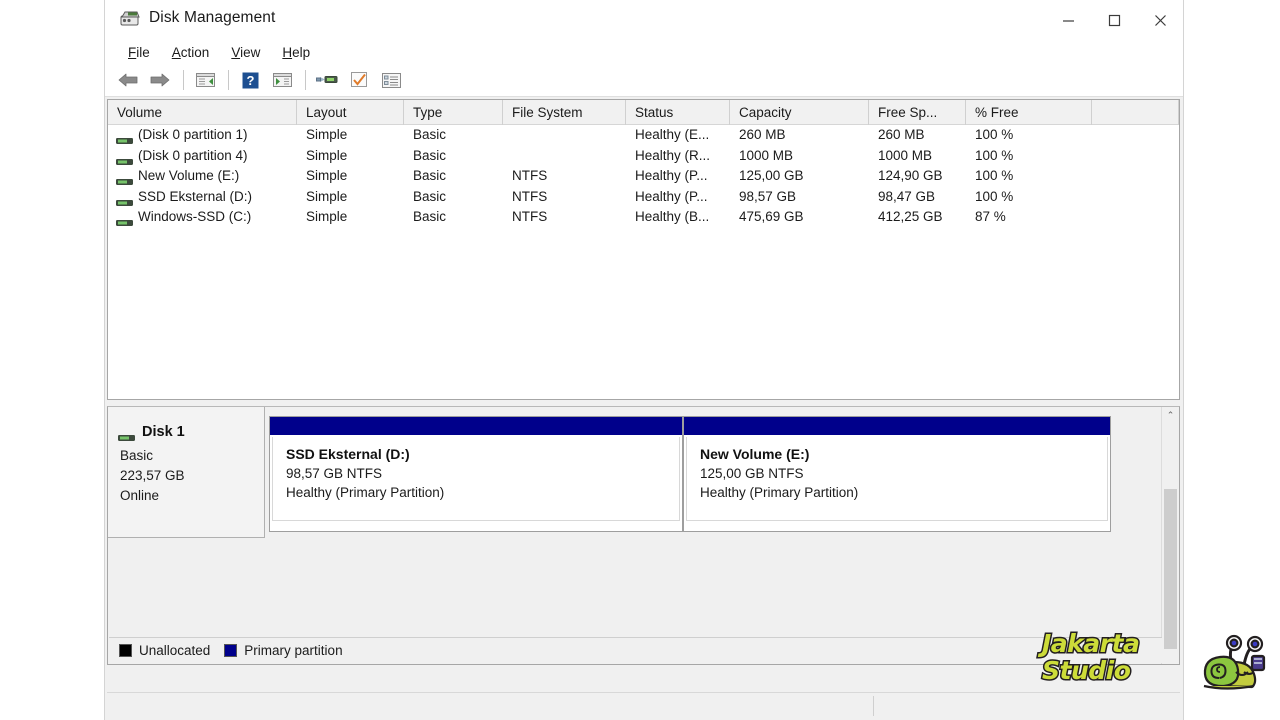 The image size is (1280, 720). I want to click on title-bar: Disk Management, so click(644, 20).